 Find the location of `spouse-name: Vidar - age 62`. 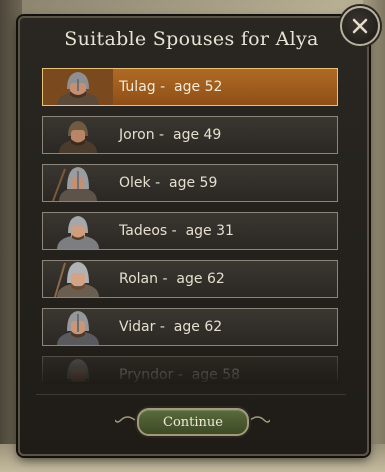

spouse-name: Vidar - age 62 is located at coordinates (171, 327).